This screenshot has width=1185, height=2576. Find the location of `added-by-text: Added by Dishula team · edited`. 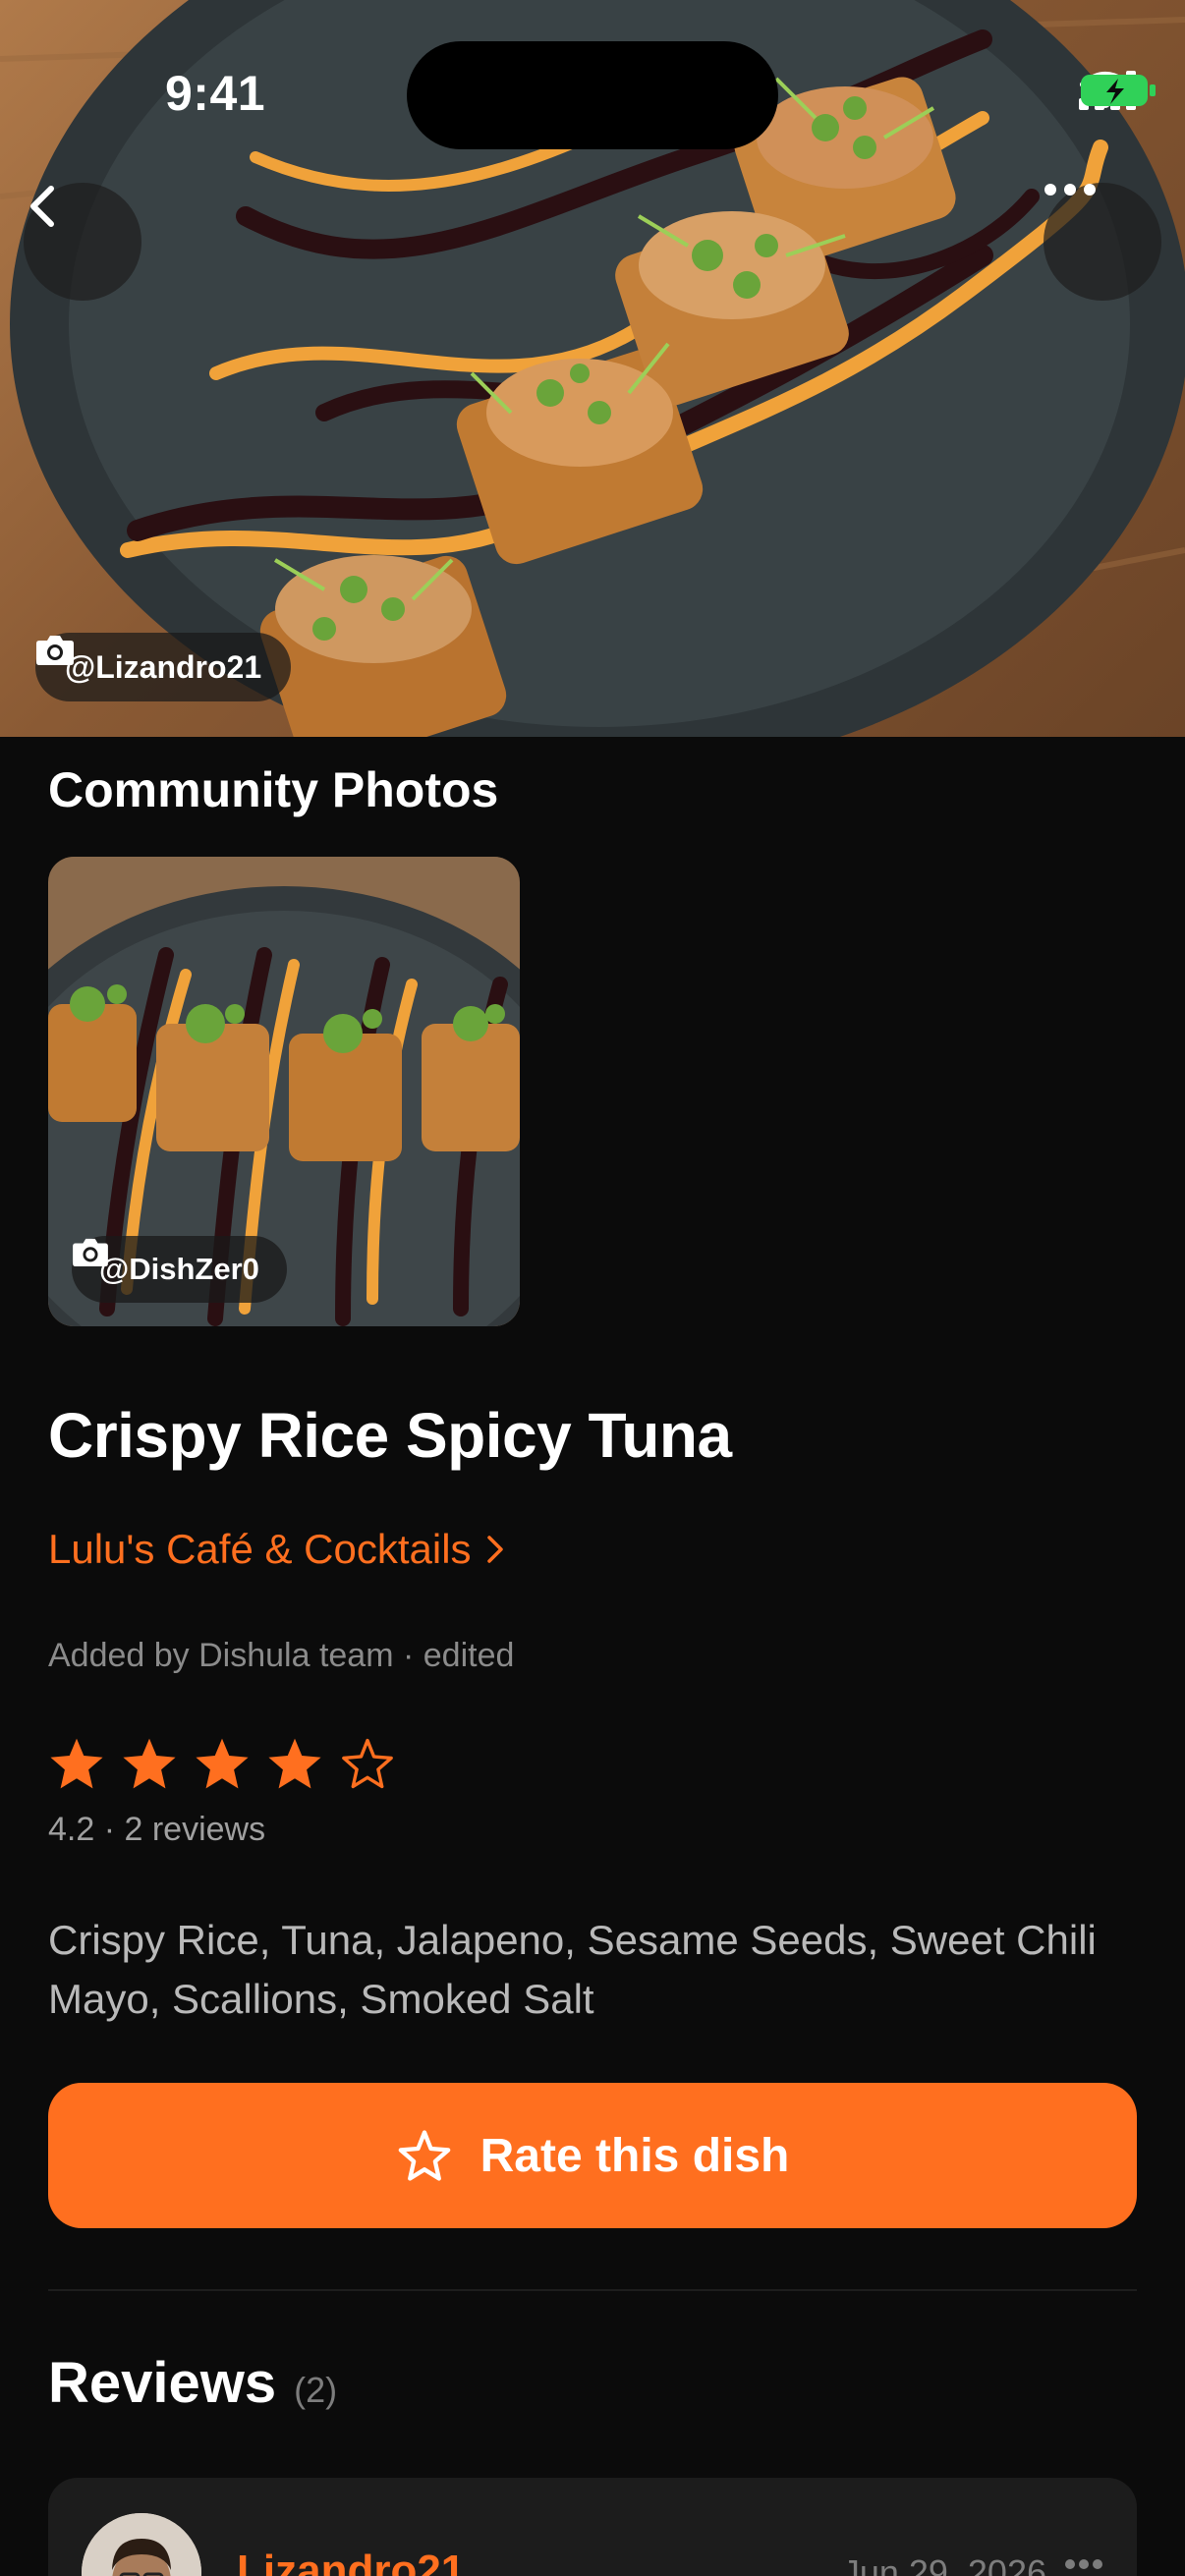

added-by-text: Added by Dishula team · edited is located at coordinates (282, 1655).